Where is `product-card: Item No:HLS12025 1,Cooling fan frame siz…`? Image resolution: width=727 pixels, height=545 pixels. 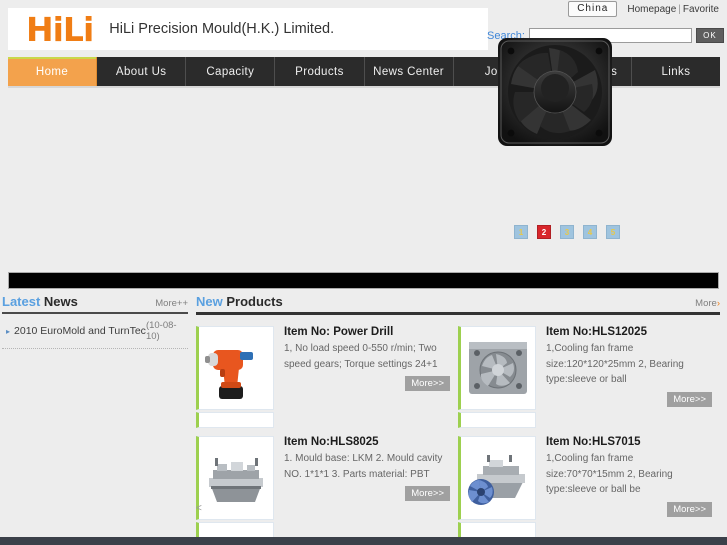
product-card: Item No:HLS12025 1,Cooling fan frame siz… is located at coordinates (589, 377).